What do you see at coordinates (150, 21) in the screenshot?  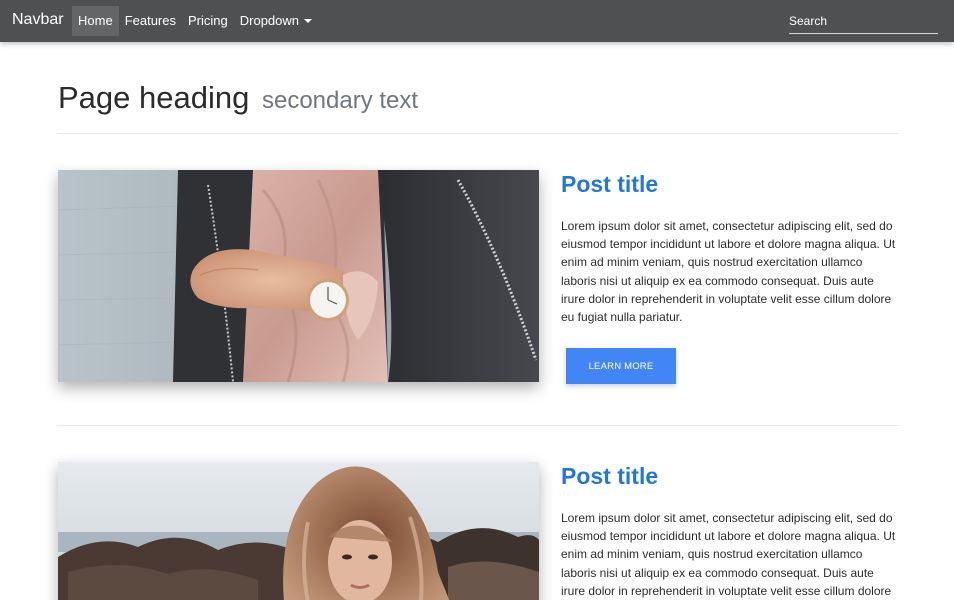 I see `nav-item-features: Features` at bounding box center [150, 21].